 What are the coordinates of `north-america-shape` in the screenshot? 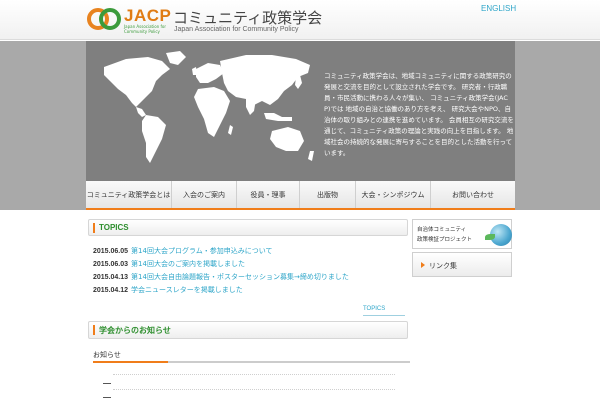 It's located at (137, 82).